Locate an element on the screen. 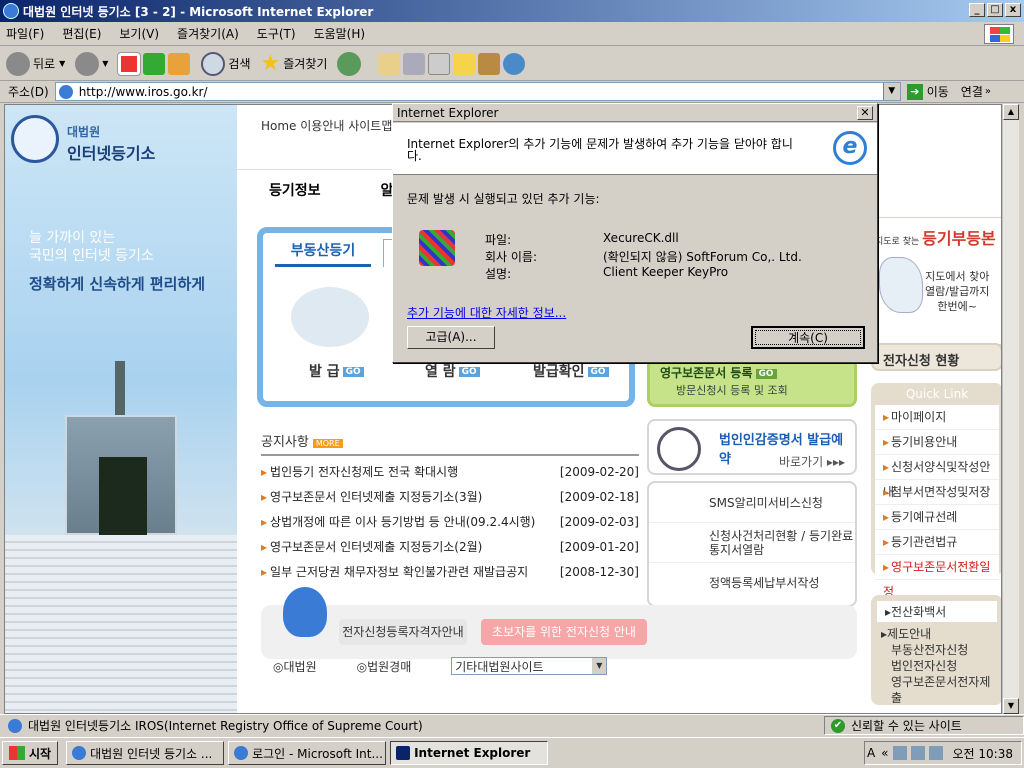  notice-item: 영구보존문서 인터넷제출 지정등기소(3월)[2009-02-18] is located at coordinates (450, 497).